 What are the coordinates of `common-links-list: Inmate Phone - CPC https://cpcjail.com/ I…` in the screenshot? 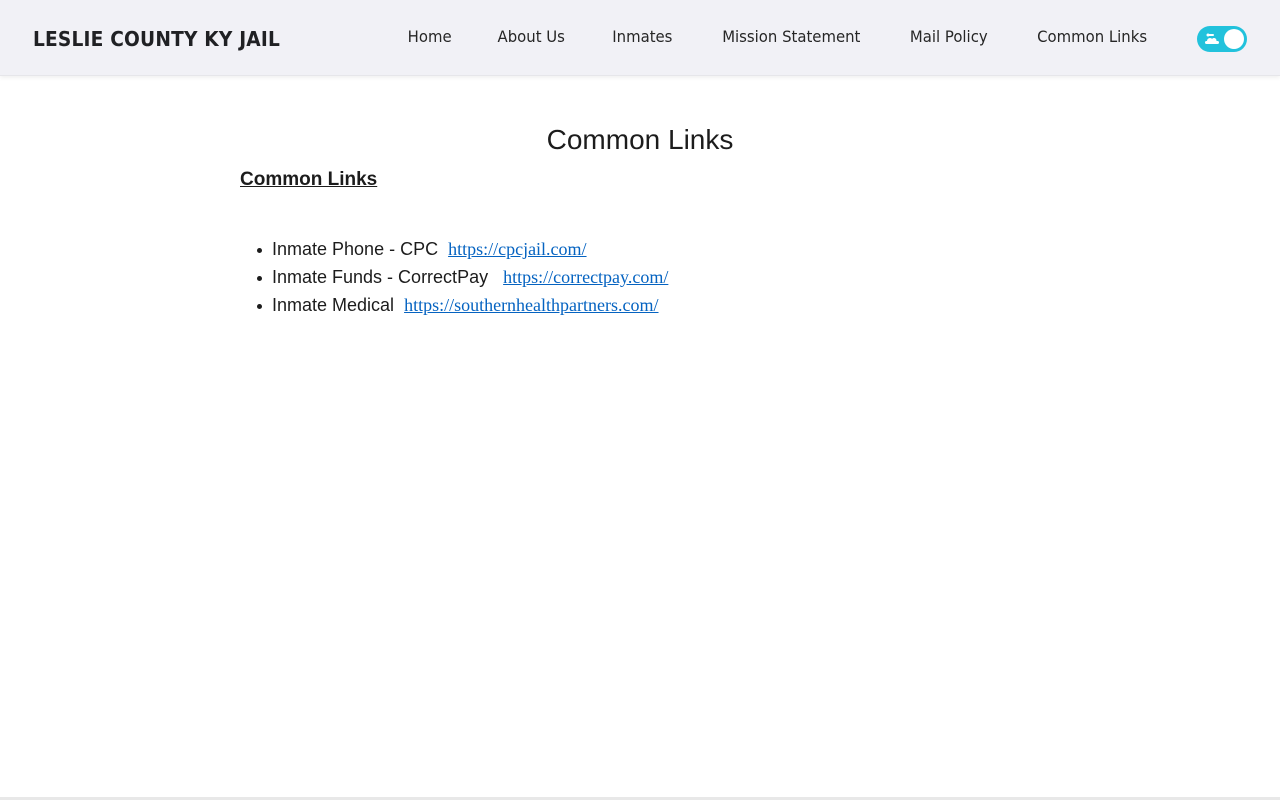 It's located at (454, 278).